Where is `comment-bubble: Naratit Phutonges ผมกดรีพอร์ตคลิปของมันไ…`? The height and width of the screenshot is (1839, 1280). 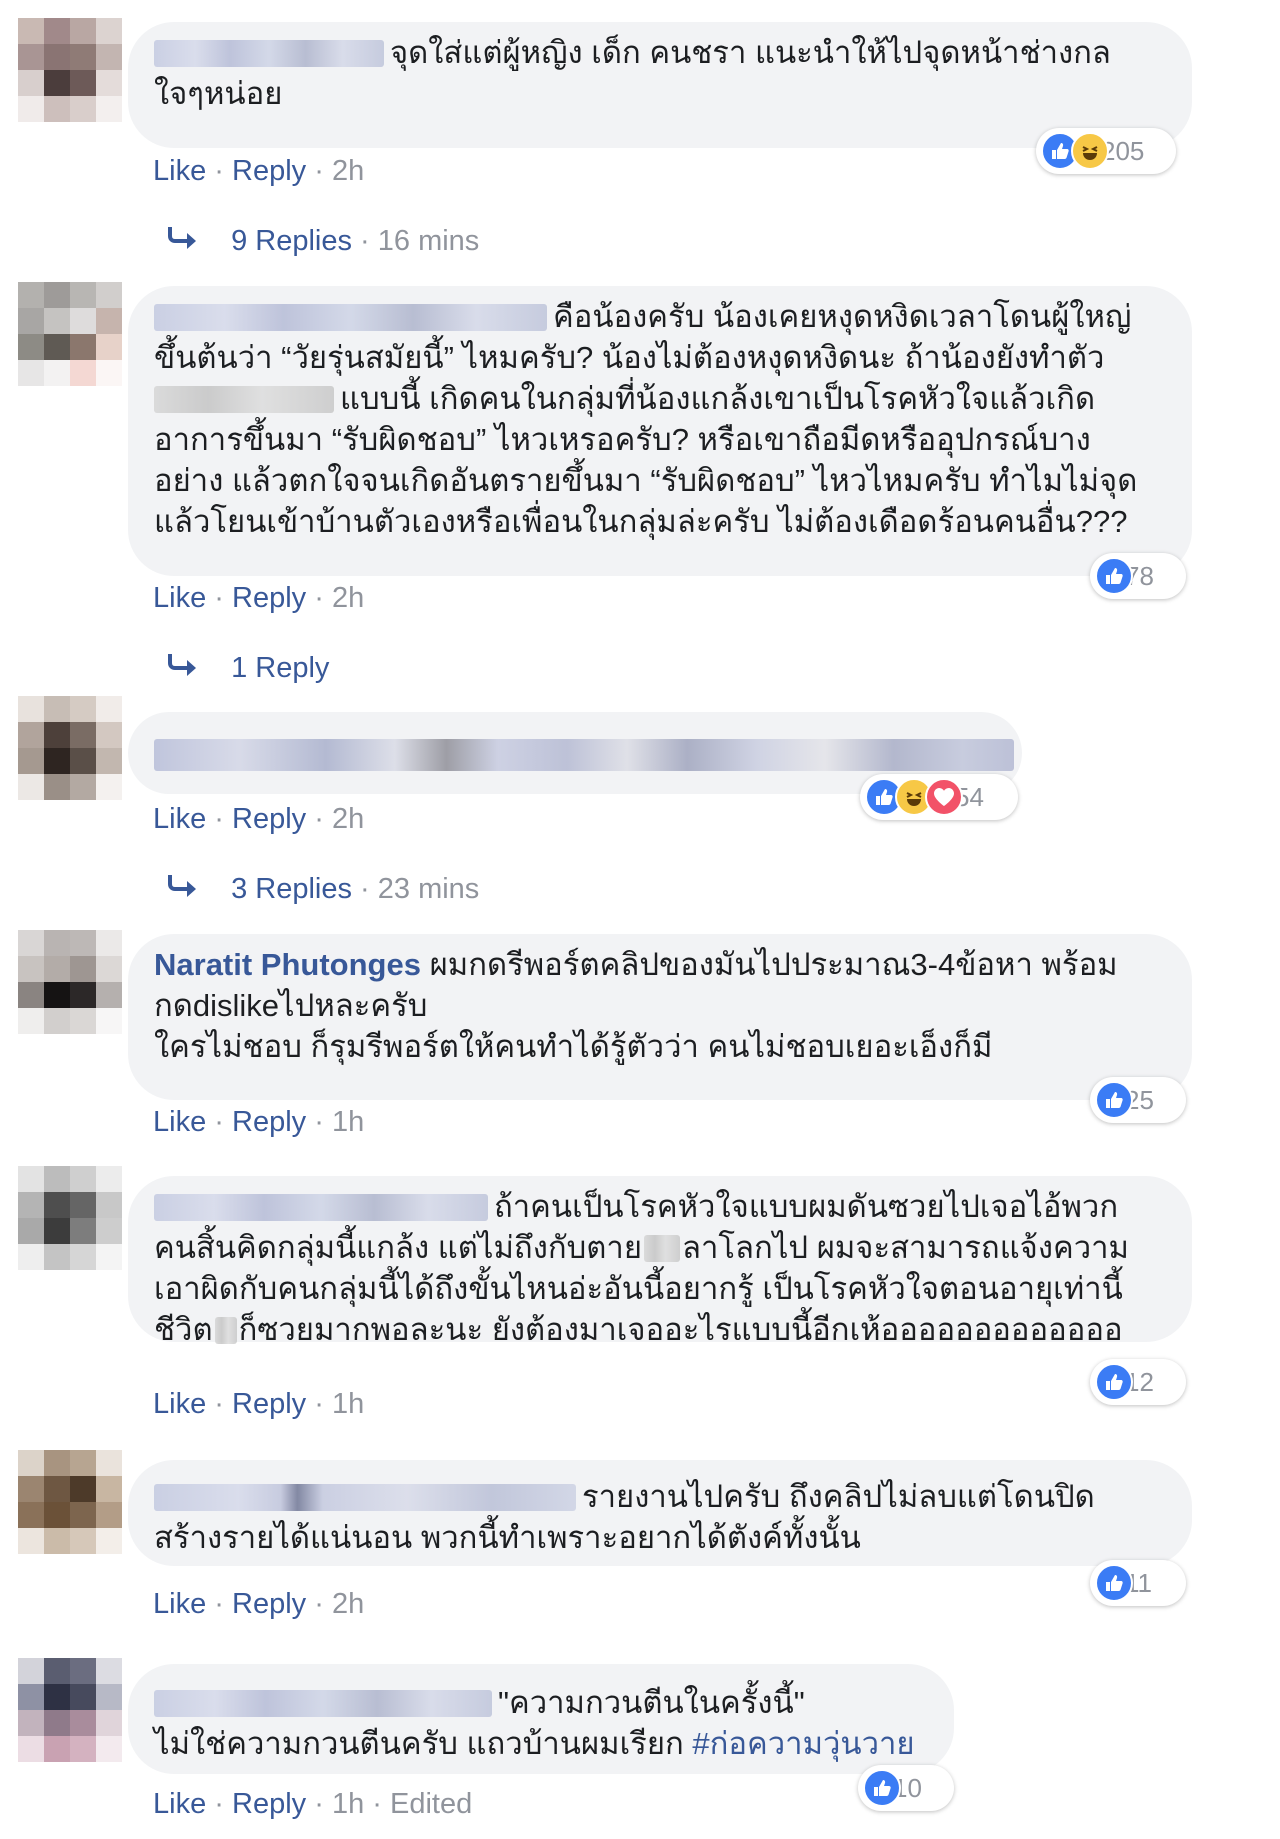
comment-bubble: Naratit Phutonges ผมกดรีพอร์ตคลิปของมันไ… is located at coordinates (660, 1017).